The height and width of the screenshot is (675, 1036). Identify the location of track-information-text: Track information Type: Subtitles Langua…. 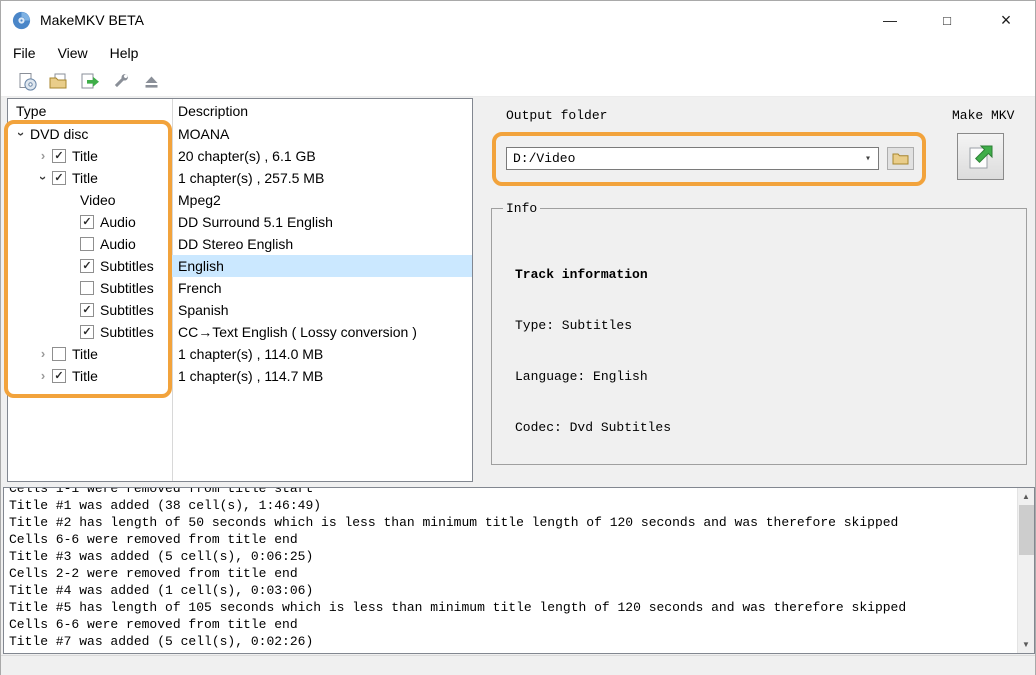
(593, 351).